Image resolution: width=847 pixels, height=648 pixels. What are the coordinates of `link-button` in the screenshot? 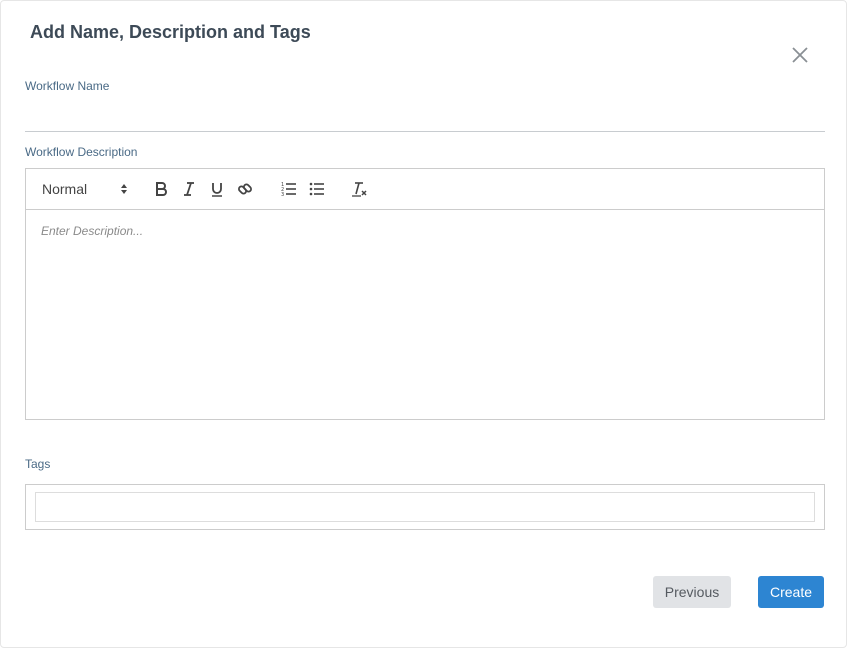 It's located at (245, 189).